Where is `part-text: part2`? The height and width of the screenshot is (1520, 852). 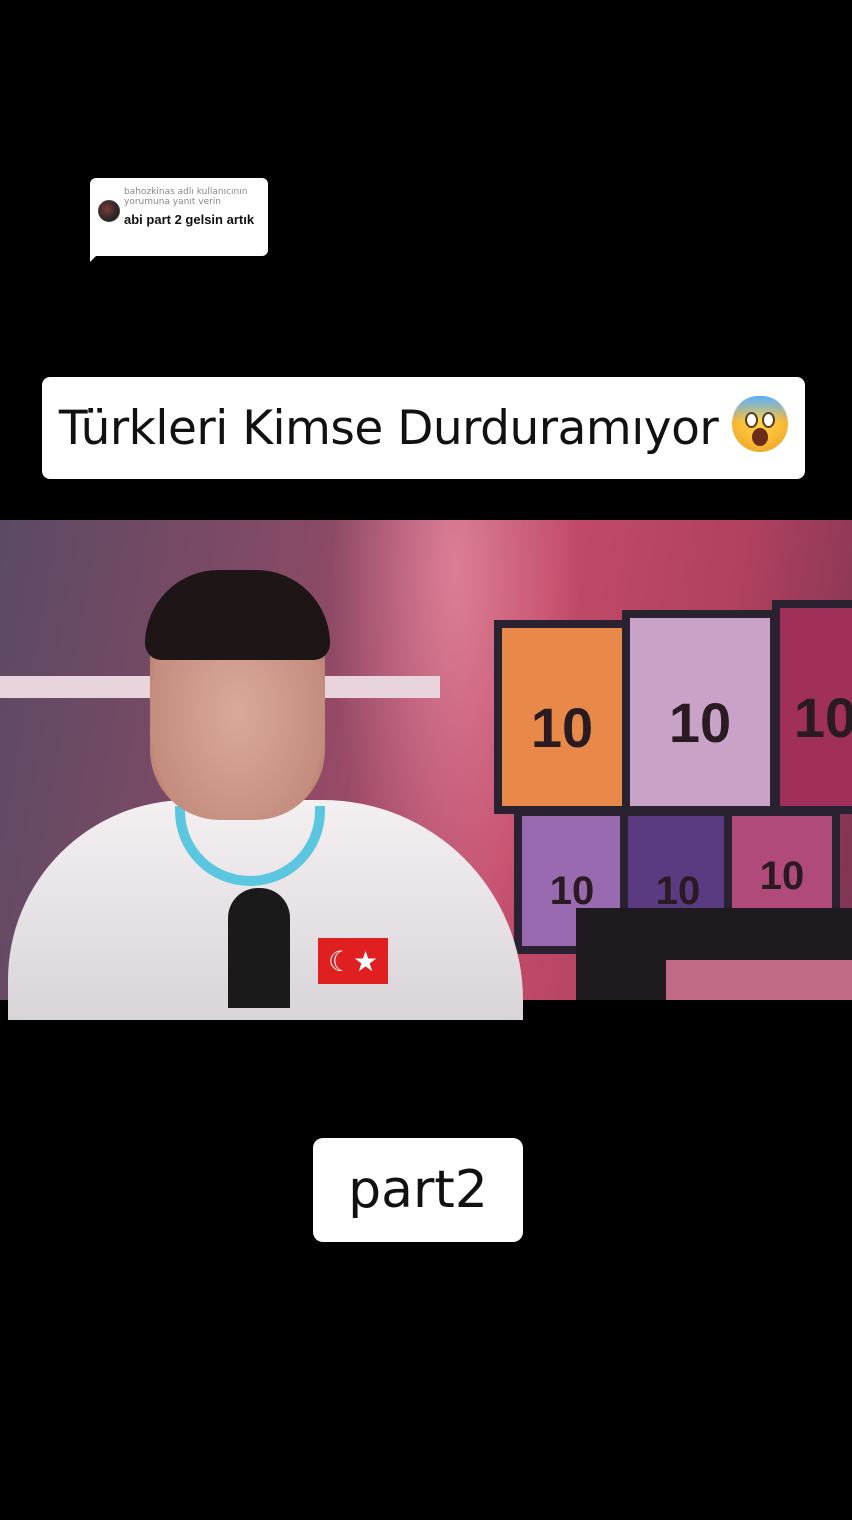 part-text: part2 is located at coordinates (418, 1190).